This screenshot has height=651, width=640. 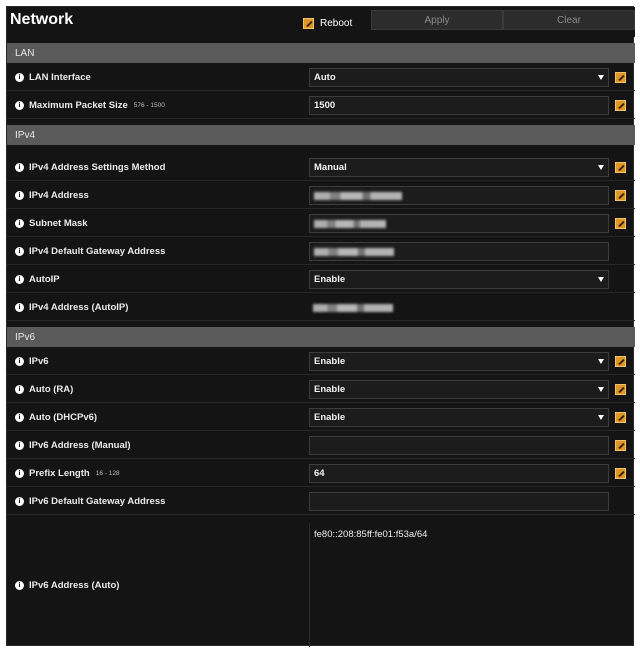 What do you see at coordinates (321, 135) in the screenshot?
I see `section-ipv4: IPv4` at bounding box center [321, 135].